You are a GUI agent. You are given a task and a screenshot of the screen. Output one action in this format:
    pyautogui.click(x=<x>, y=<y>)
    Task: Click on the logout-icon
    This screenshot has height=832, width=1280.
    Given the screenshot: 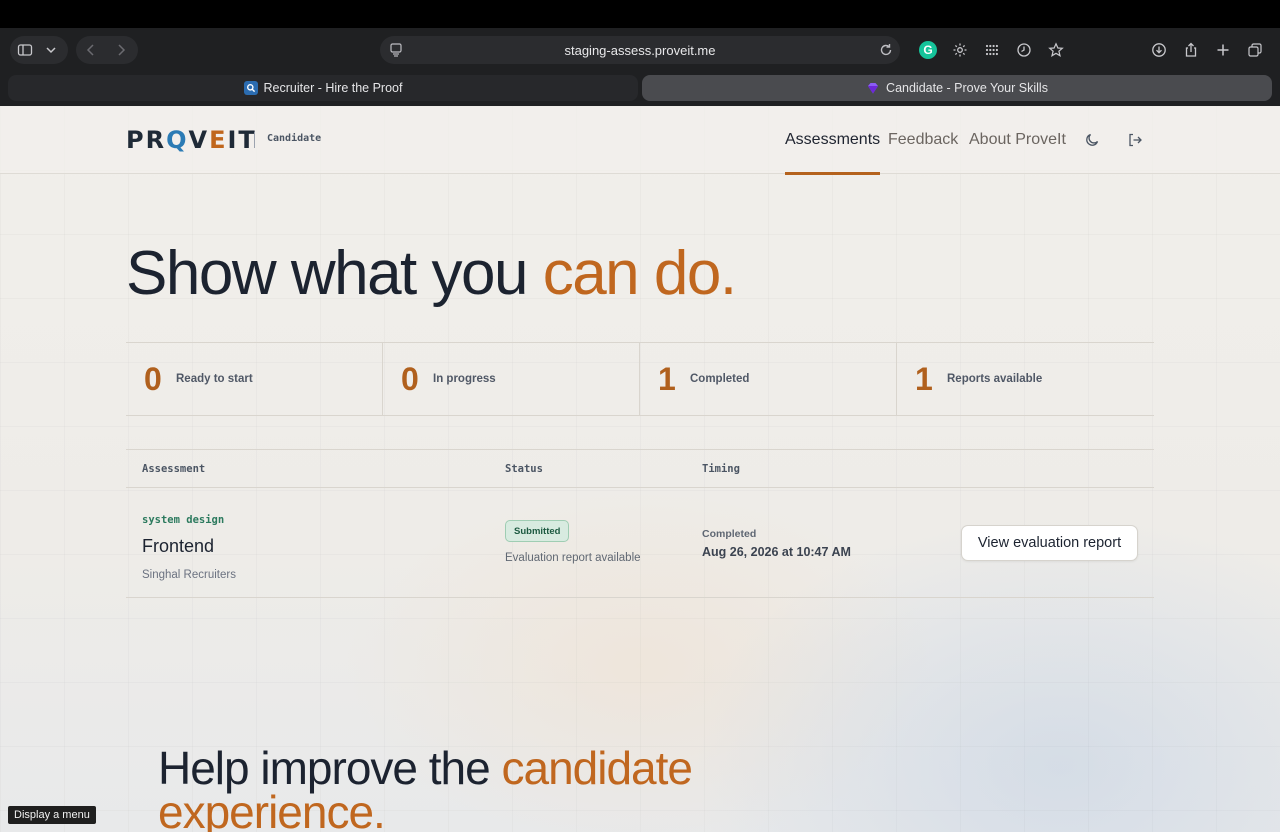 What is the action you would take?
    pyautogui.click(x=1135, y=140)
    